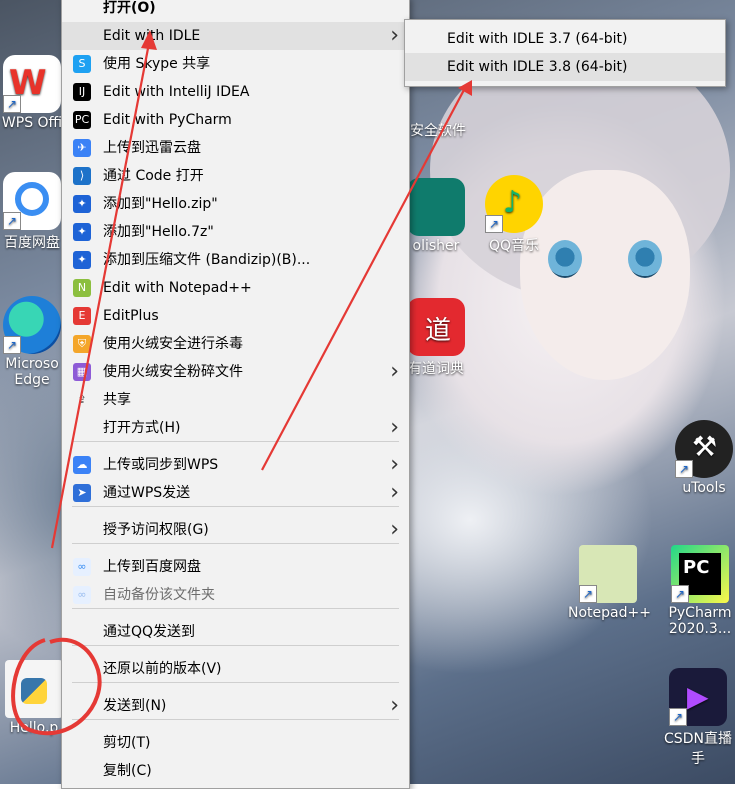 Image resolution: width=735 pixels, height=789 pixels. Describe the element at coordinates (149, 632) in the screenshot. I see `menu-item-label: 通过QQ发送到` at that location.